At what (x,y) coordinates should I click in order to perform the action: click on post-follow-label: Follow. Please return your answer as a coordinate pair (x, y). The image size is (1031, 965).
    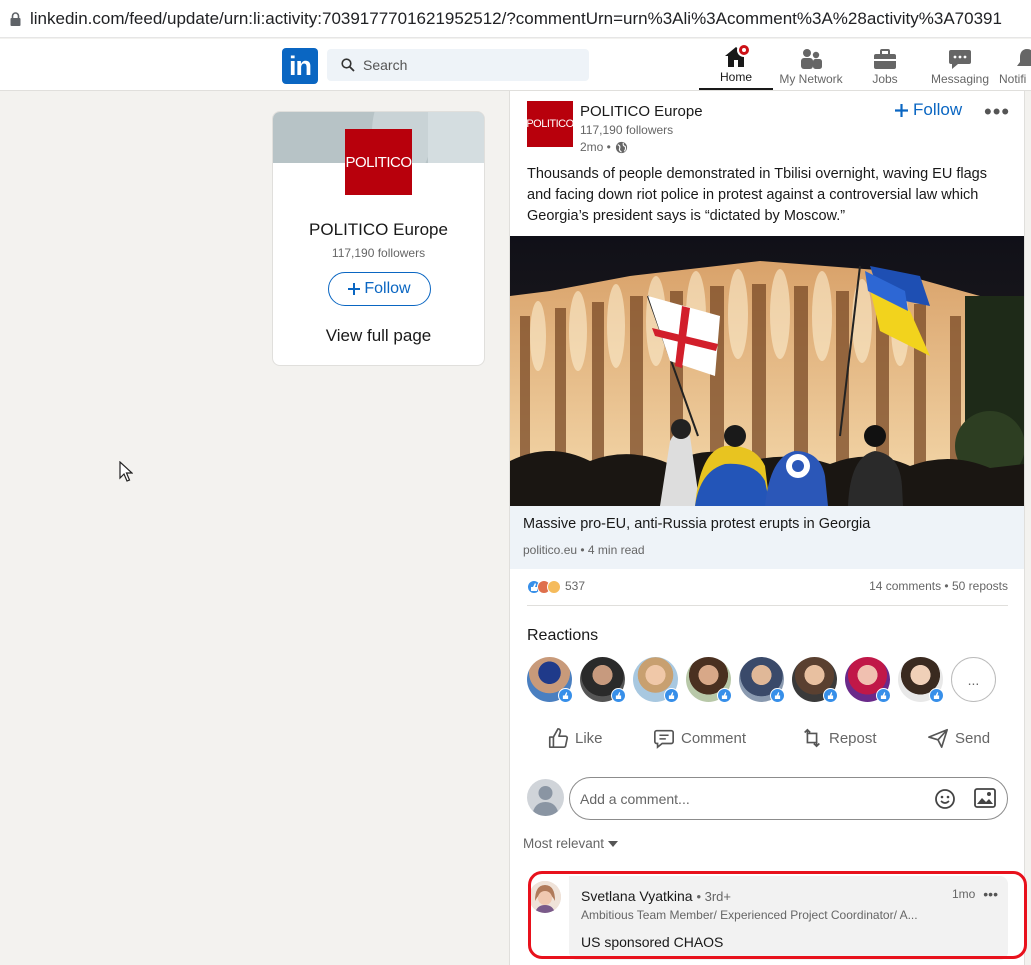
    Looking at the image, I should click on (938, 109).